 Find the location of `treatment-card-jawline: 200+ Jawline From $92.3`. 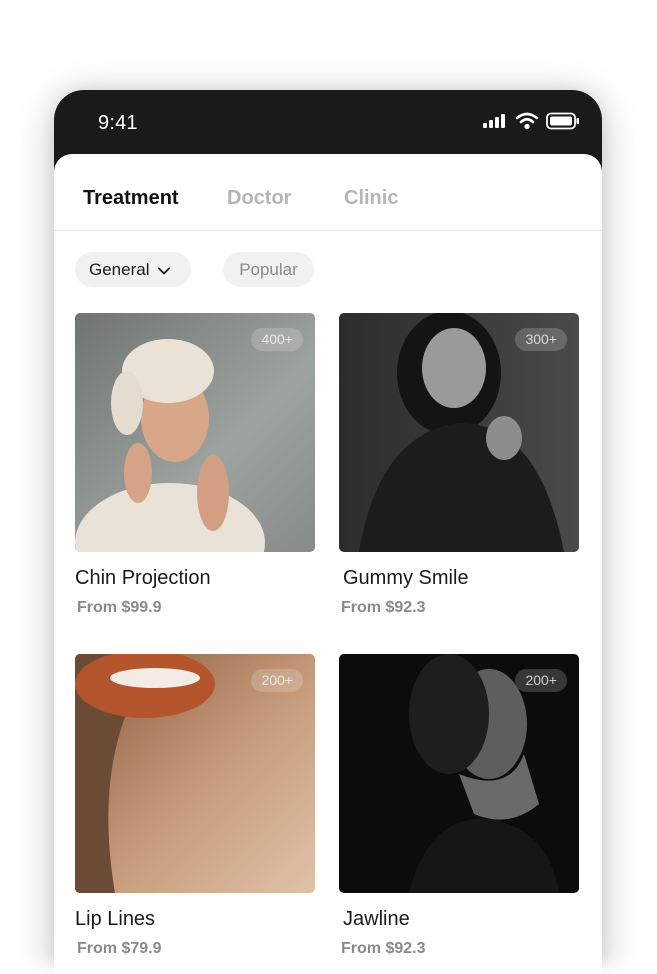

treatment-card-jawline: 200+ Jawline From $92.3 is located at coordinates (459, 805).